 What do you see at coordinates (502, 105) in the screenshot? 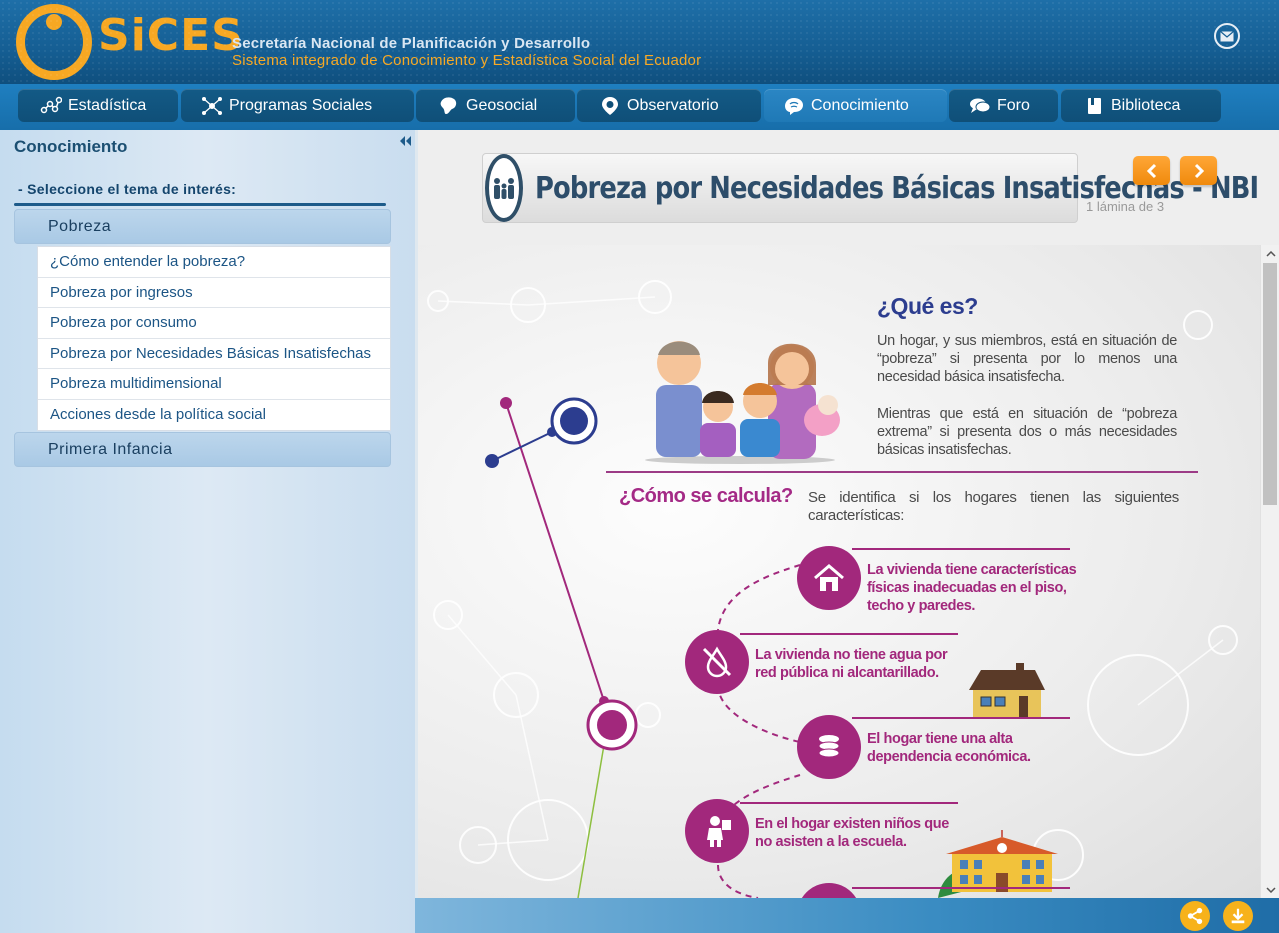
I see `nav-label: Geosocial` at bounding box center [502, 105].